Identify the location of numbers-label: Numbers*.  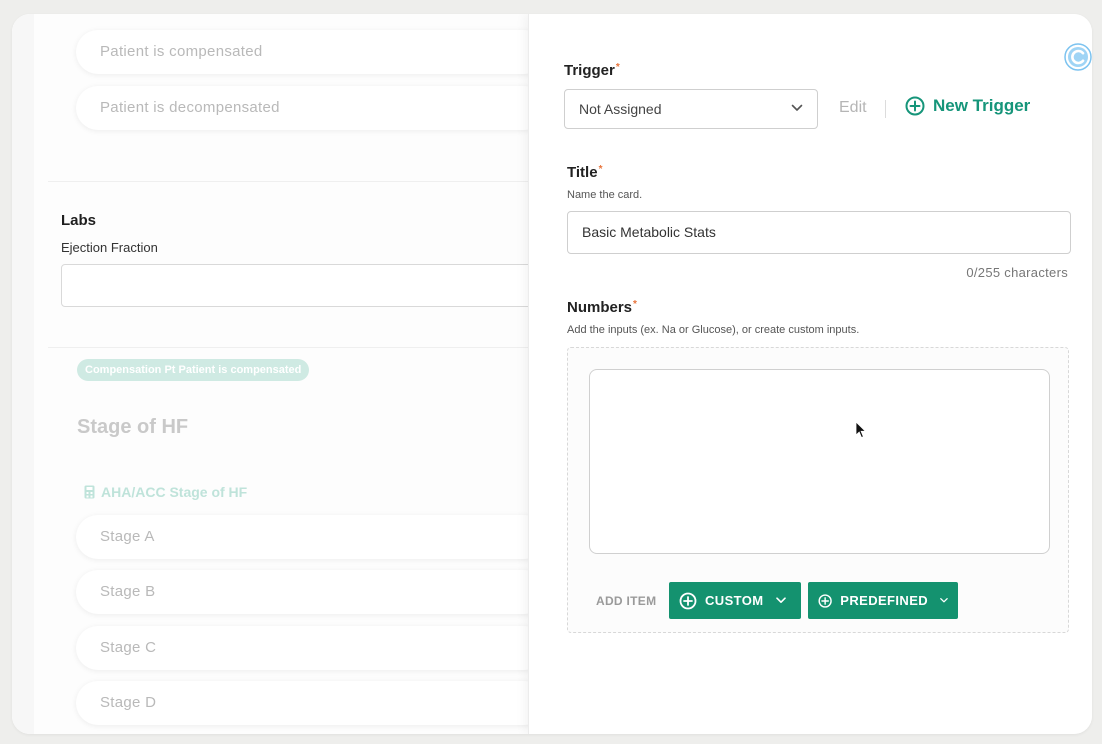
(602, 307).